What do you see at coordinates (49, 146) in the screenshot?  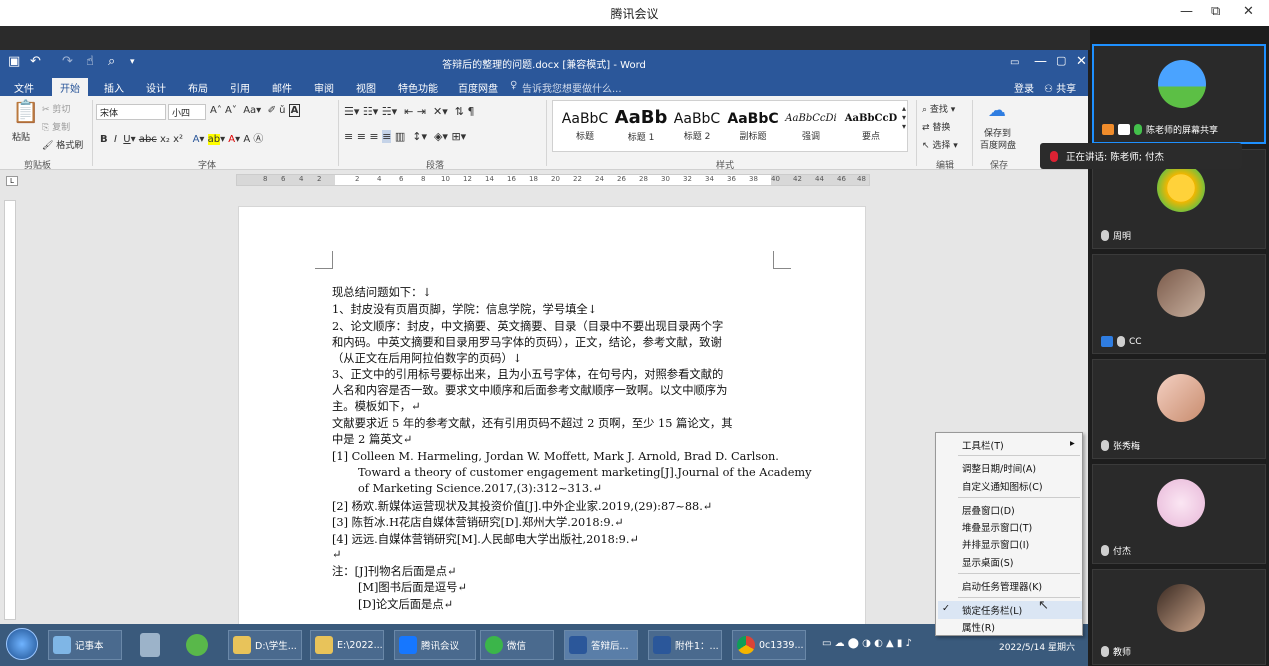 I see `brush-icon: 🖌` at bounding box center [49, 146].